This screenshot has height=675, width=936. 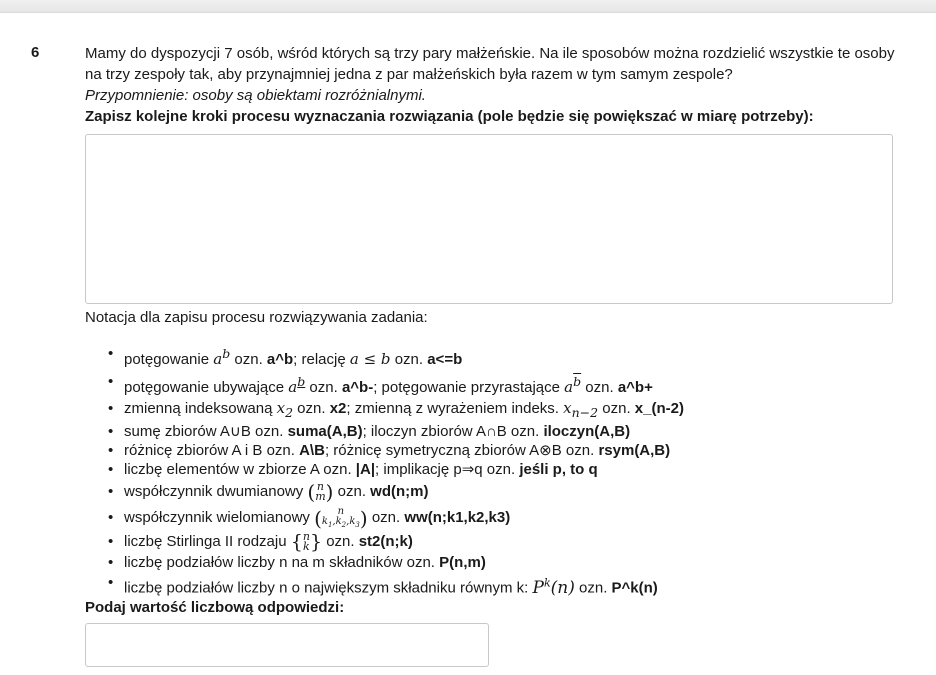 What do you see at coordinates (206, 431) in the screenshot?
I see `notation-text: sumę zbiorów A∪B ozn.` at bounding box center [206, 431].